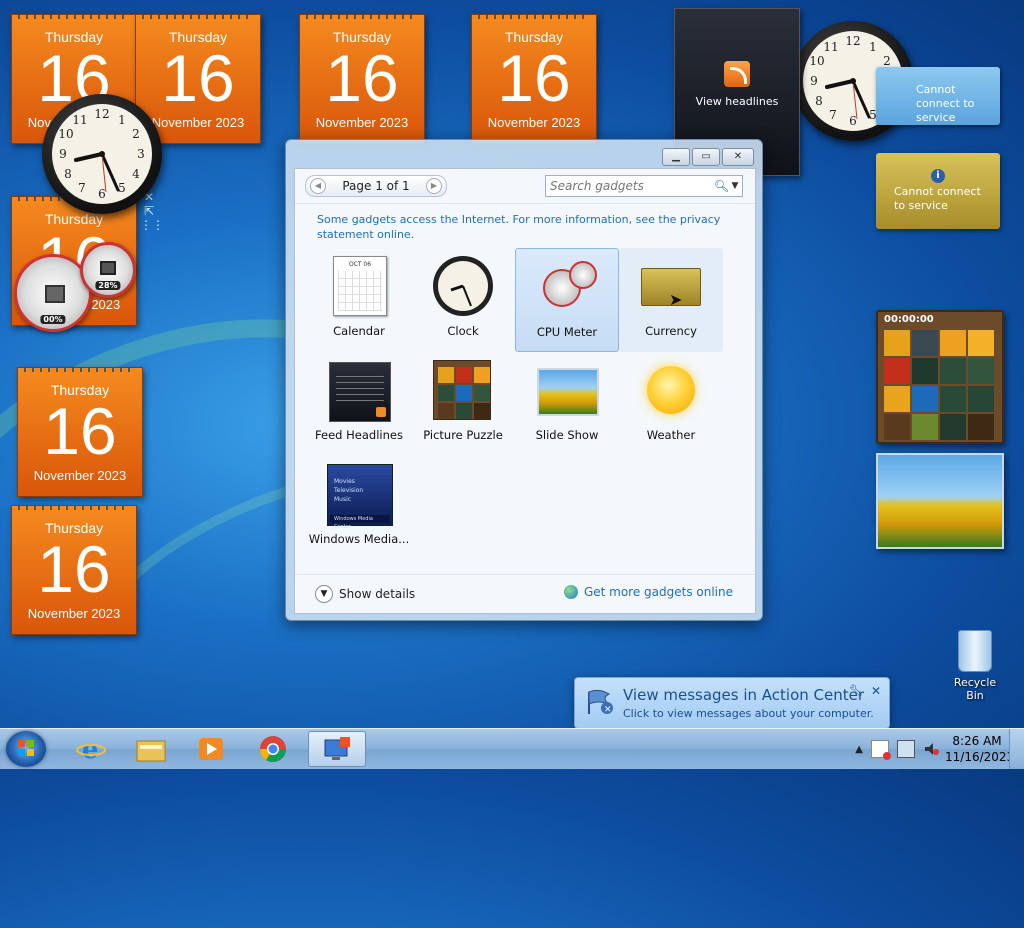  Describe the element at coordinates (55, 294) in the screenshot. I see `cpu-chip-icon` at that location.